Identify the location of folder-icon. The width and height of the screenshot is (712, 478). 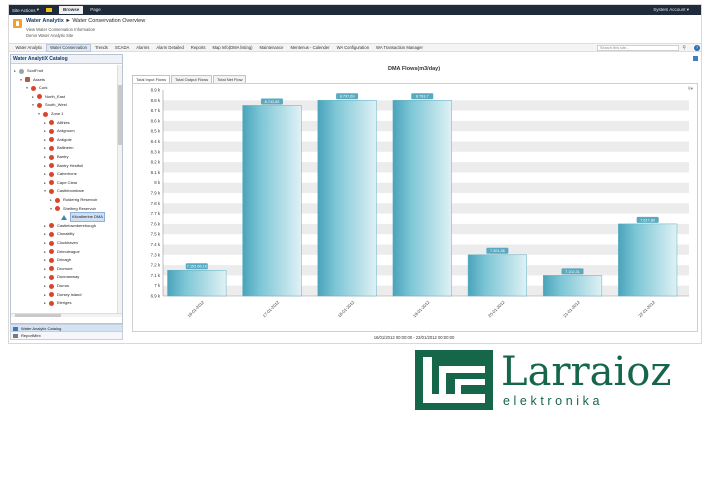
(49, 10).